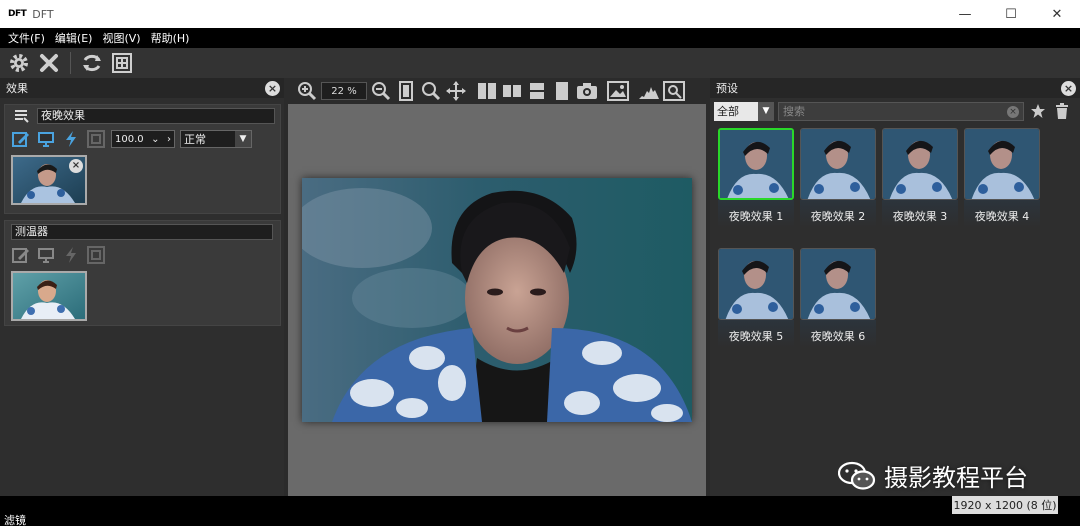  What do you see at coordinates (1062, 111) in the screenshot?
I see `delete-trash-icon` at bounding box center [1062, 111].